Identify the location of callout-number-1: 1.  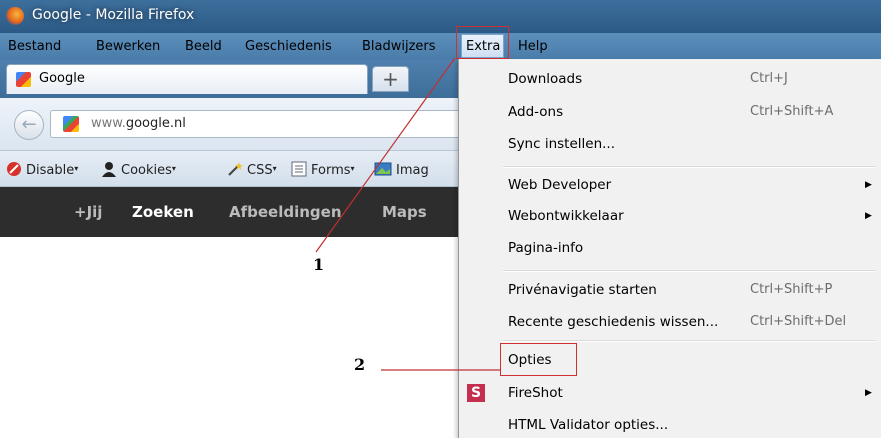
(319, 264).